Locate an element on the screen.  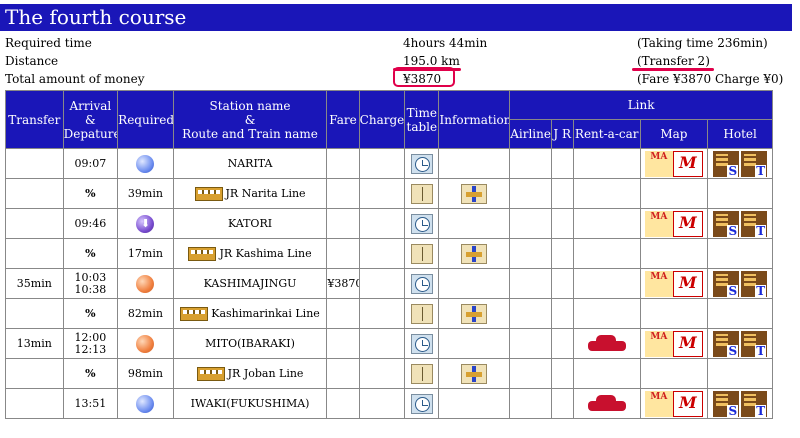
header-hotel: Hotel is located at coordinates (740, 134).